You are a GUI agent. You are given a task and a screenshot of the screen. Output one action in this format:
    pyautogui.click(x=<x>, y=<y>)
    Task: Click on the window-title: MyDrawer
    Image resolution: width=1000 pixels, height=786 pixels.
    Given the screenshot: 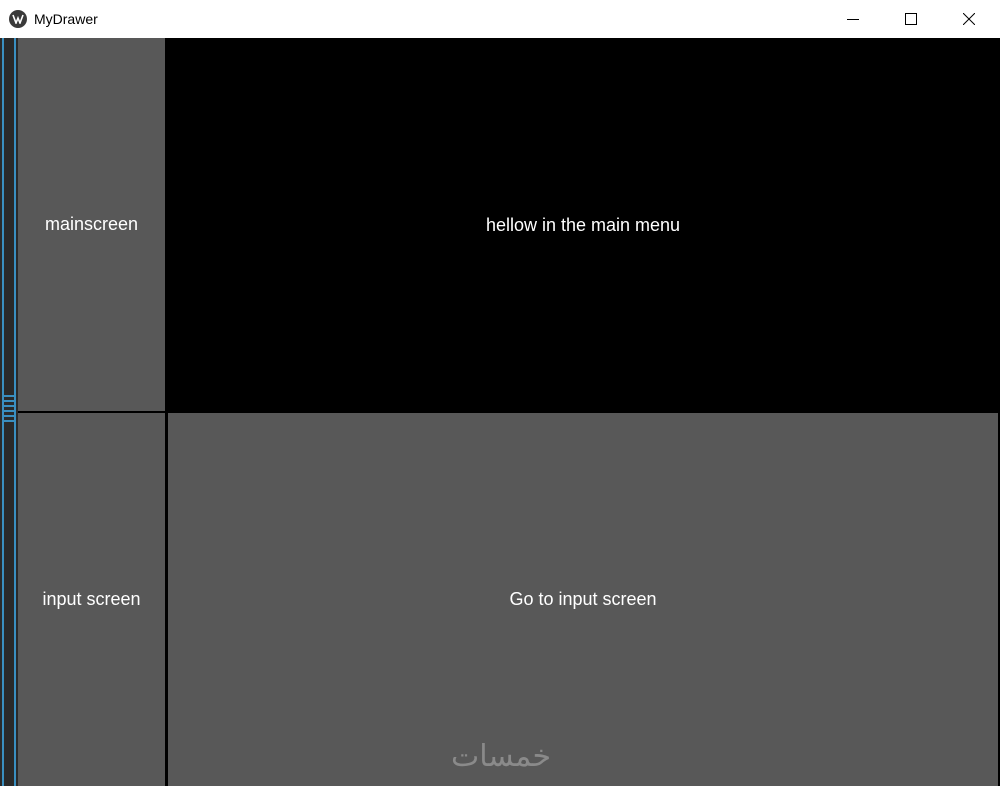 What is the action you would take?
    pyautogui.click(x=66, y=19)
    